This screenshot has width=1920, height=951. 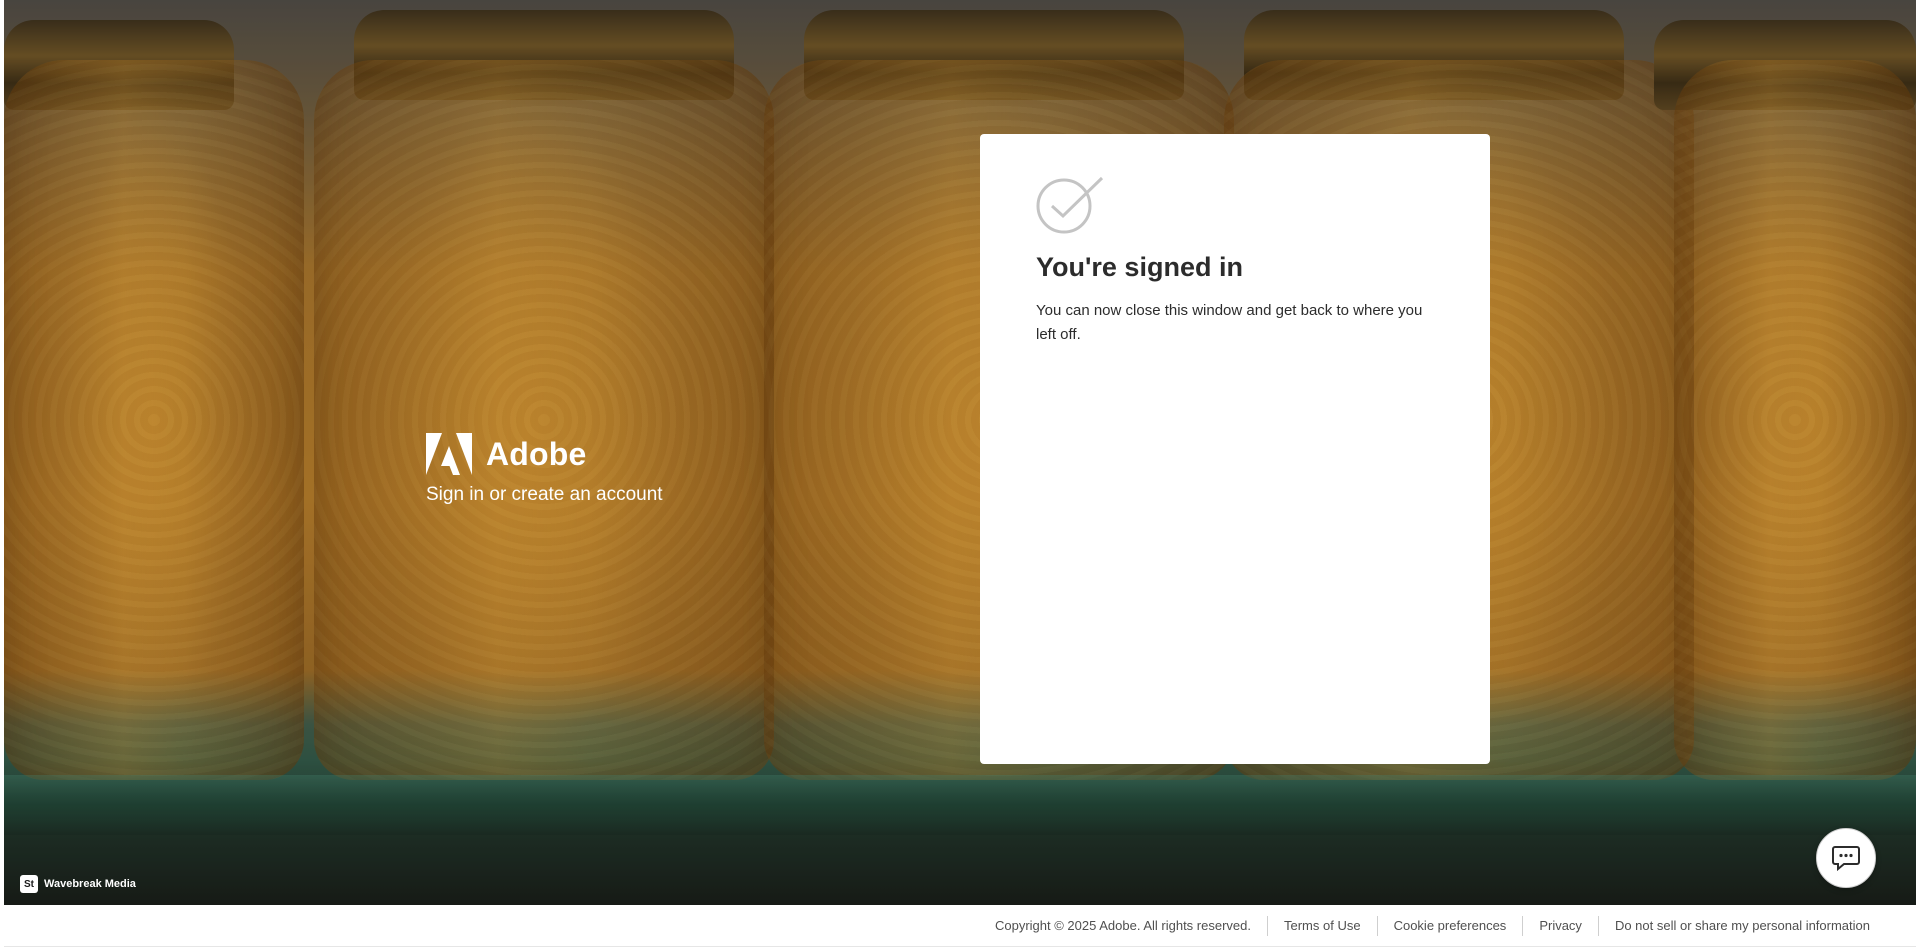 I want to click on adobe-stock-icon: St, so click(x=29, y=884).